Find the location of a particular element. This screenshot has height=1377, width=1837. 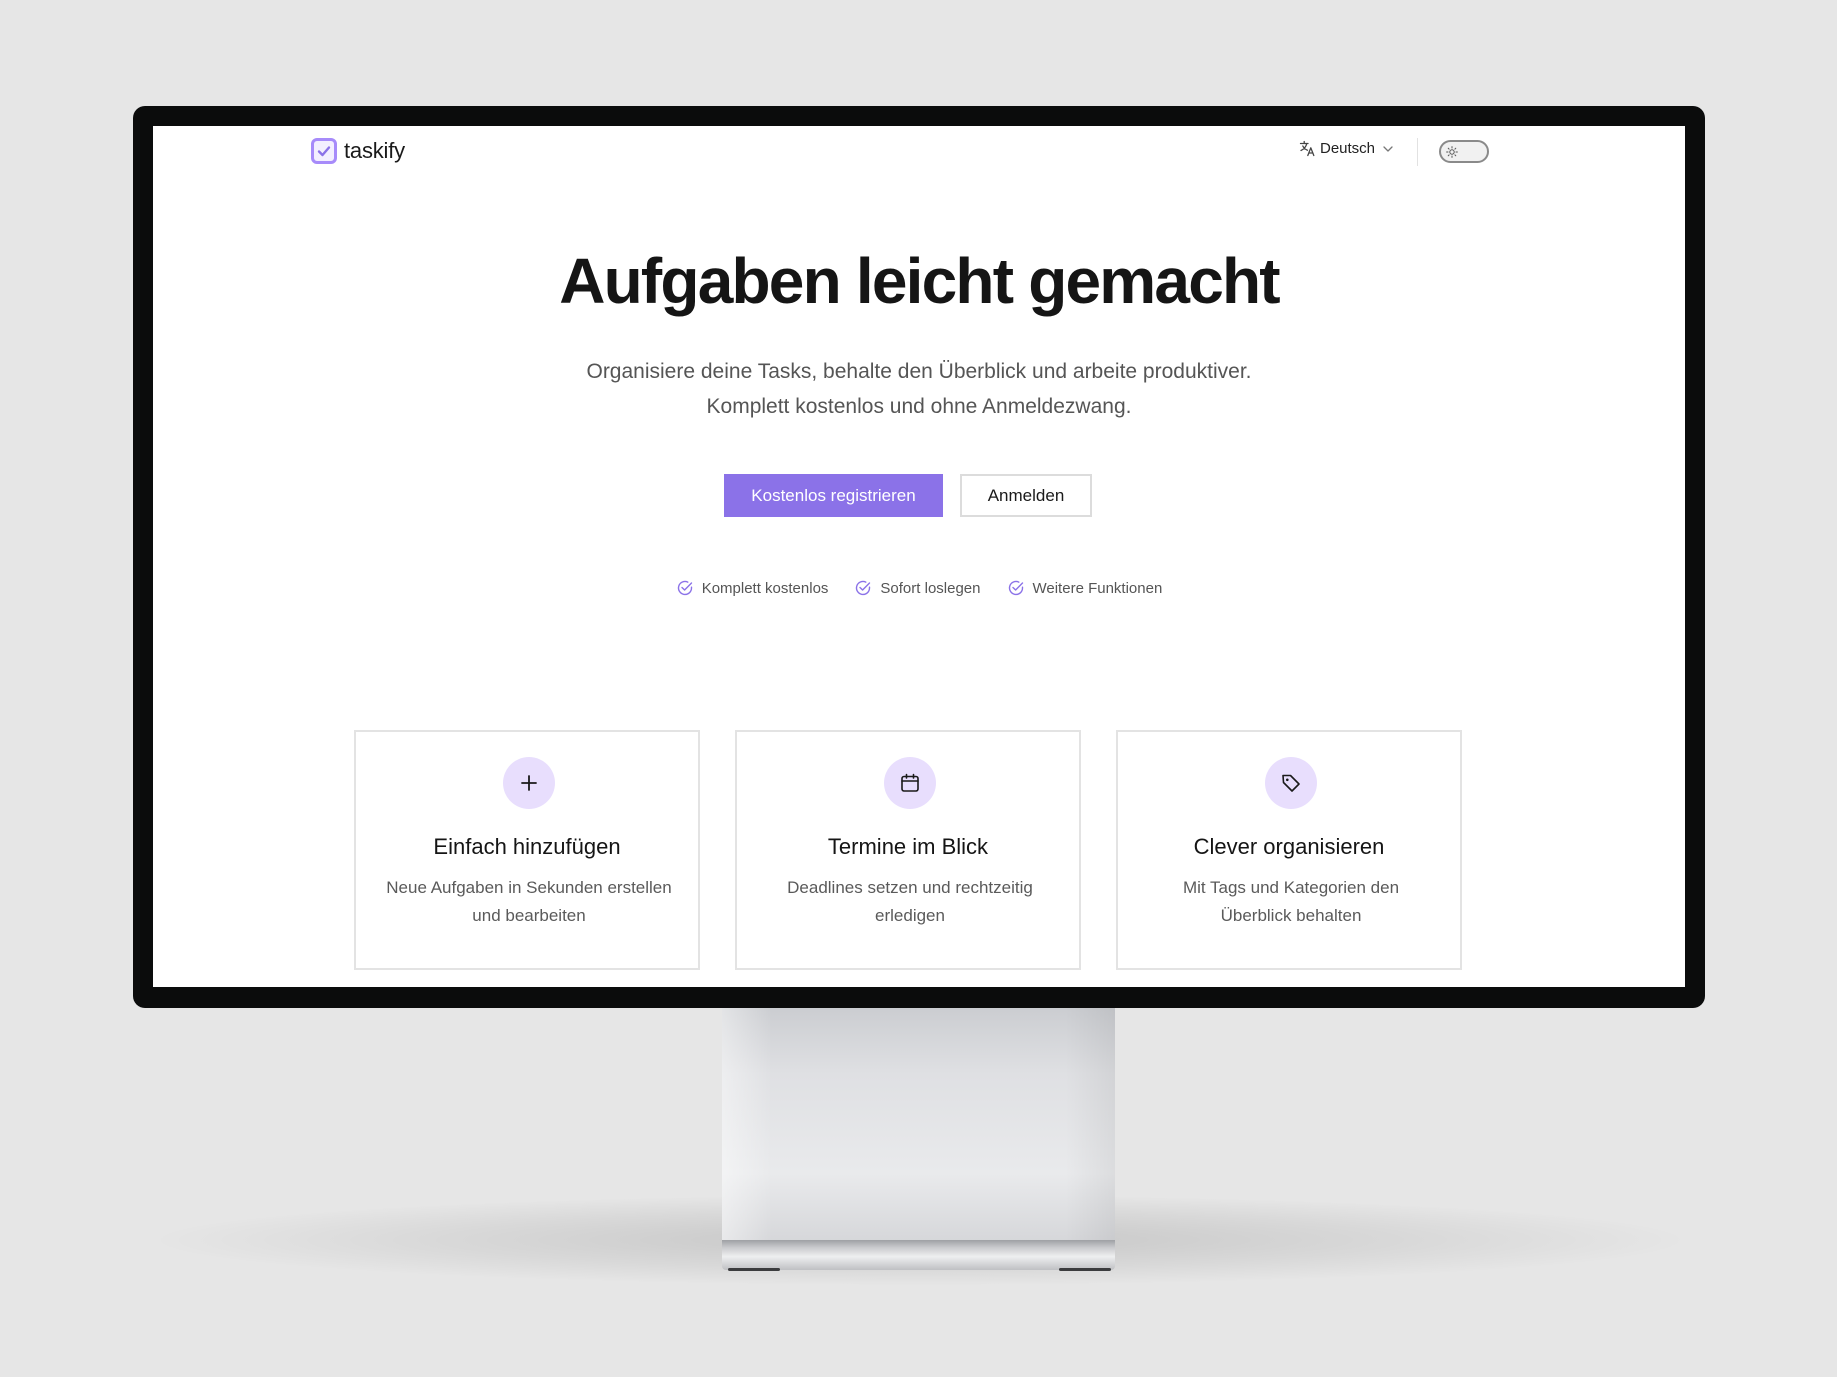

card-description-line: Überblick behalten is located at coordinates (1291, 915).